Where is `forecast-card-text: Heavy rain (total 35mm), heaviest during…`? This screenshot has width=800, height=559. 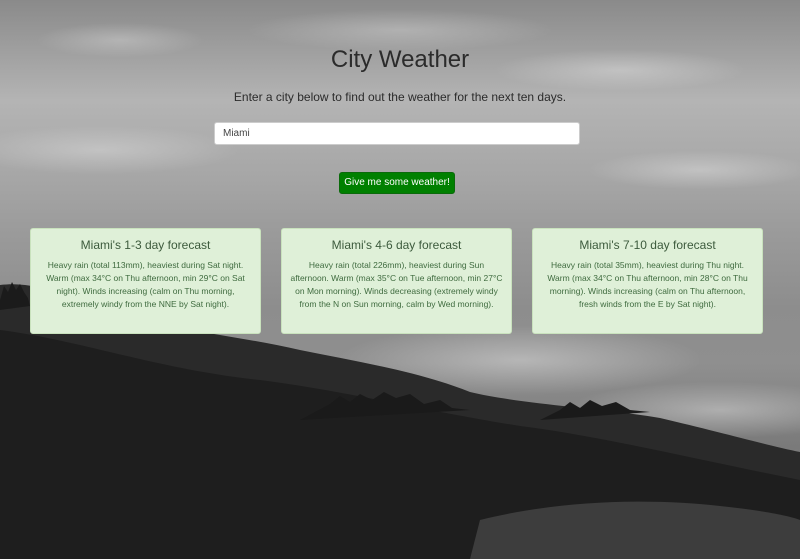 forecast-card-text: Heavy rain (total 35mm), heaviest during… is located at coordinates (647, 284).